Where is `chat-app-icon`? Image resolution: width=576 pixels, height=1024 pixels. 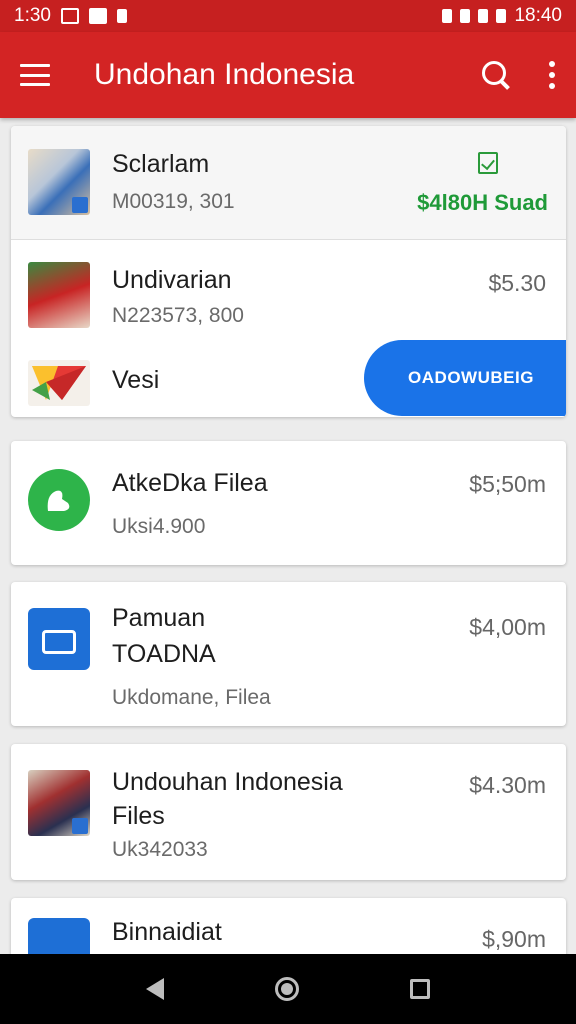
chat-app-icon is located at coordinates (59, 500).